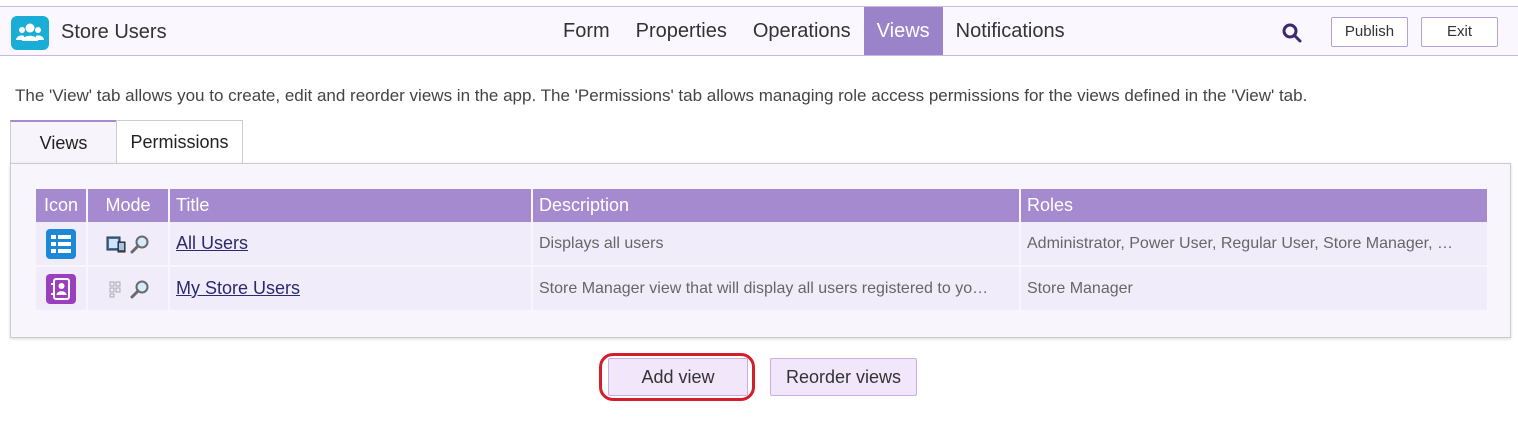 This screenshot has height=445, width=1518. What do you see at coordinates (586, 31) in the screenshot?
I see `nav-form: Form` at bounding box center [586, 31].